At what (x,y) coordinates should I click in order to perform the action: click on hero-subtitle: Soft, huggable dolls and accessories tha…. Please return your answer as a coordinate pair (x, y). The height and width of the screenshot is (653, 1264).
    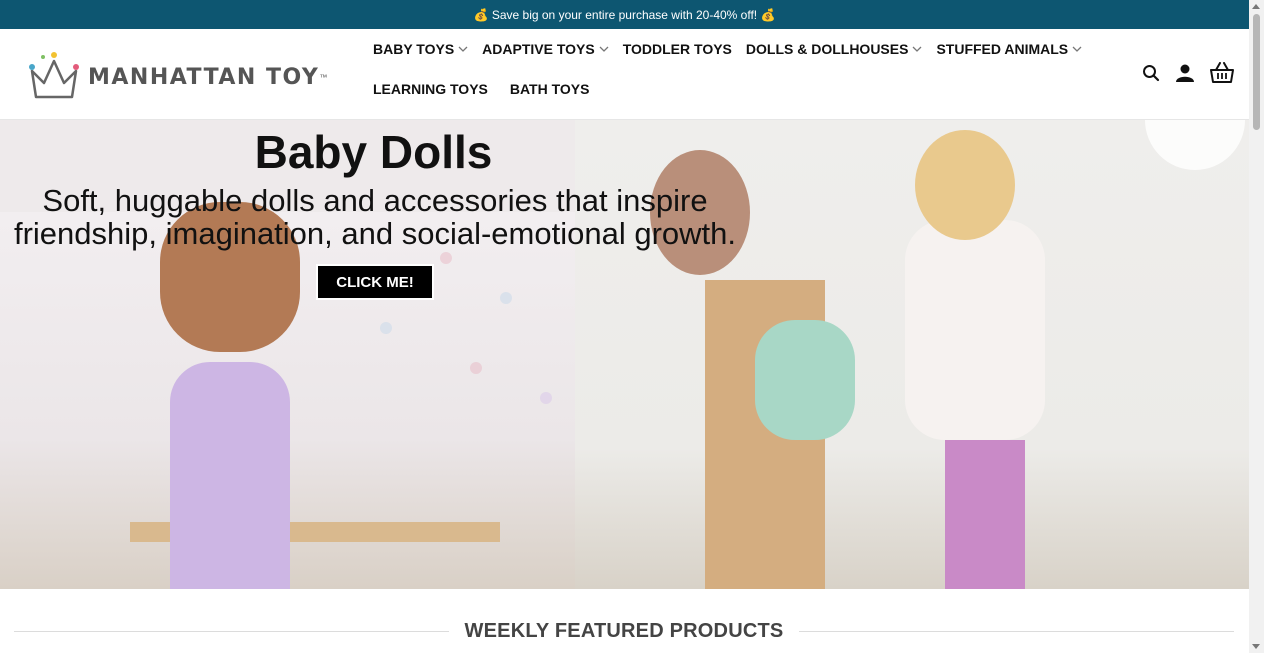
    Looking at the image, I should click on (375, 217).